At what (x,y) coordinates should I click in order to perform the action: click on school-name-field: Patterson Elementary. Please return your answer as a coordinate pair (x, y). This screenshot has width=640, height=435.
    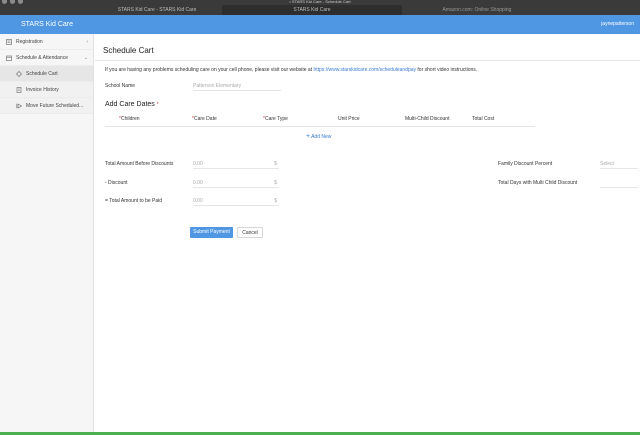
    Looking at the image, I should click on (237, 86).